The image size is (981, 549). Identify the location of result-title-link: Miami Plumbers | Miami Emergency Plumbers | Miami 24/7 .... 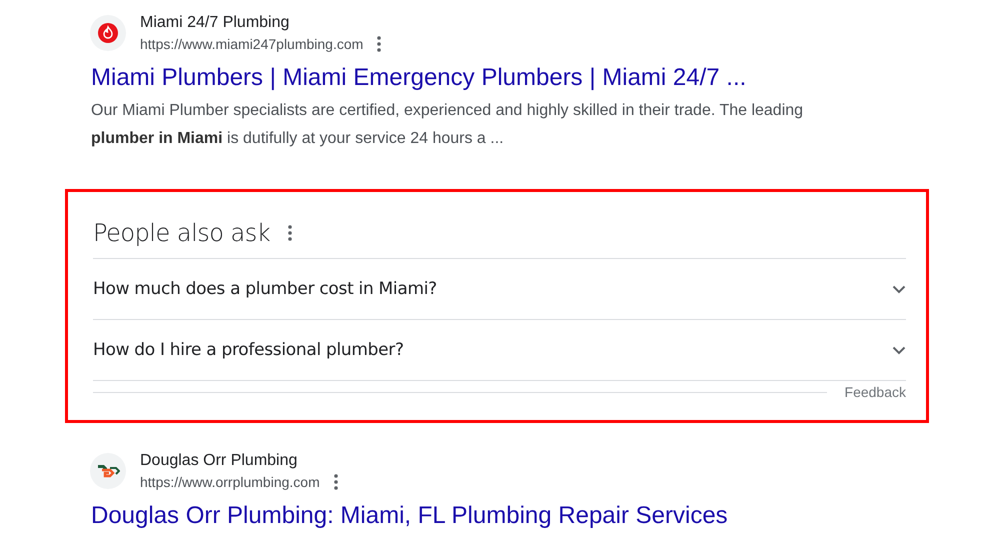
(461, 78).